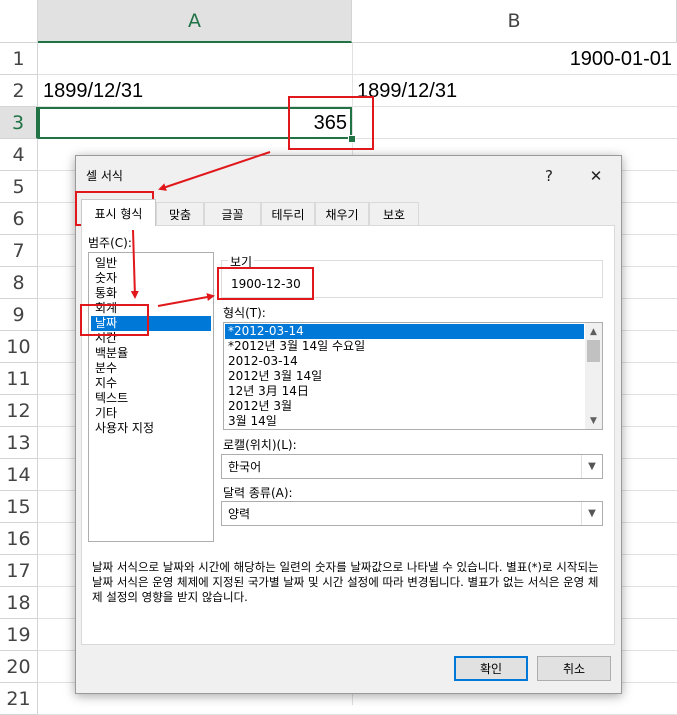 The image size is (677, 715). I want to click on format-item: 2012-03-14, so click(404, 361).